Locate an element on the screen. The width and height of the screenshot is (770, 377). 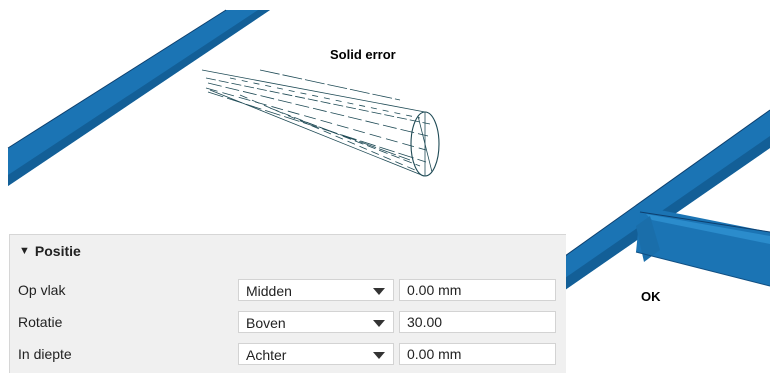
in-diepte-select: Achter is located at coordinates (316, 354).